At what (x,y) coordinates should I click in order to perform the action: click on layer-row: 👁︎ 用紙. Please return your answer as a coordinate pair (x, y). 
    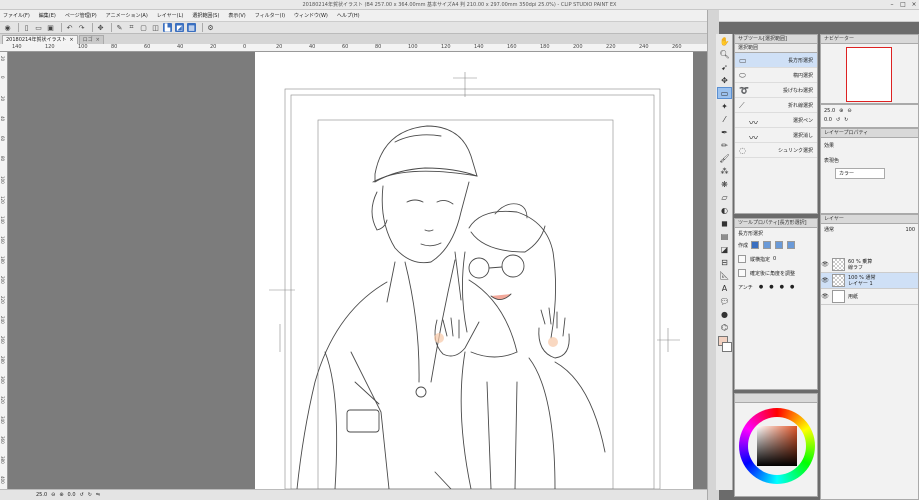
    Looking at the image, I should click on (869, 297).